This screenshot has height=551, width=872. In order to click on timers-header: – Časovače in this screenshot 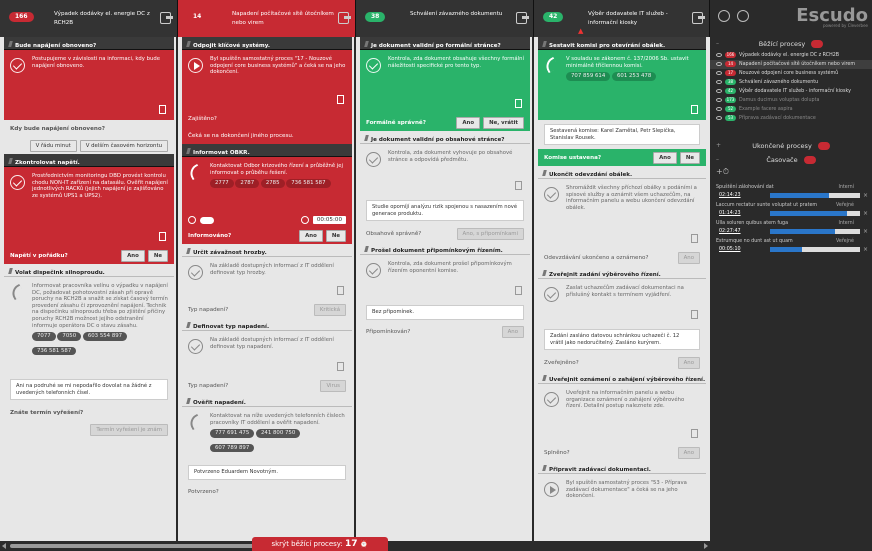, I will do `click(791, 160)`.